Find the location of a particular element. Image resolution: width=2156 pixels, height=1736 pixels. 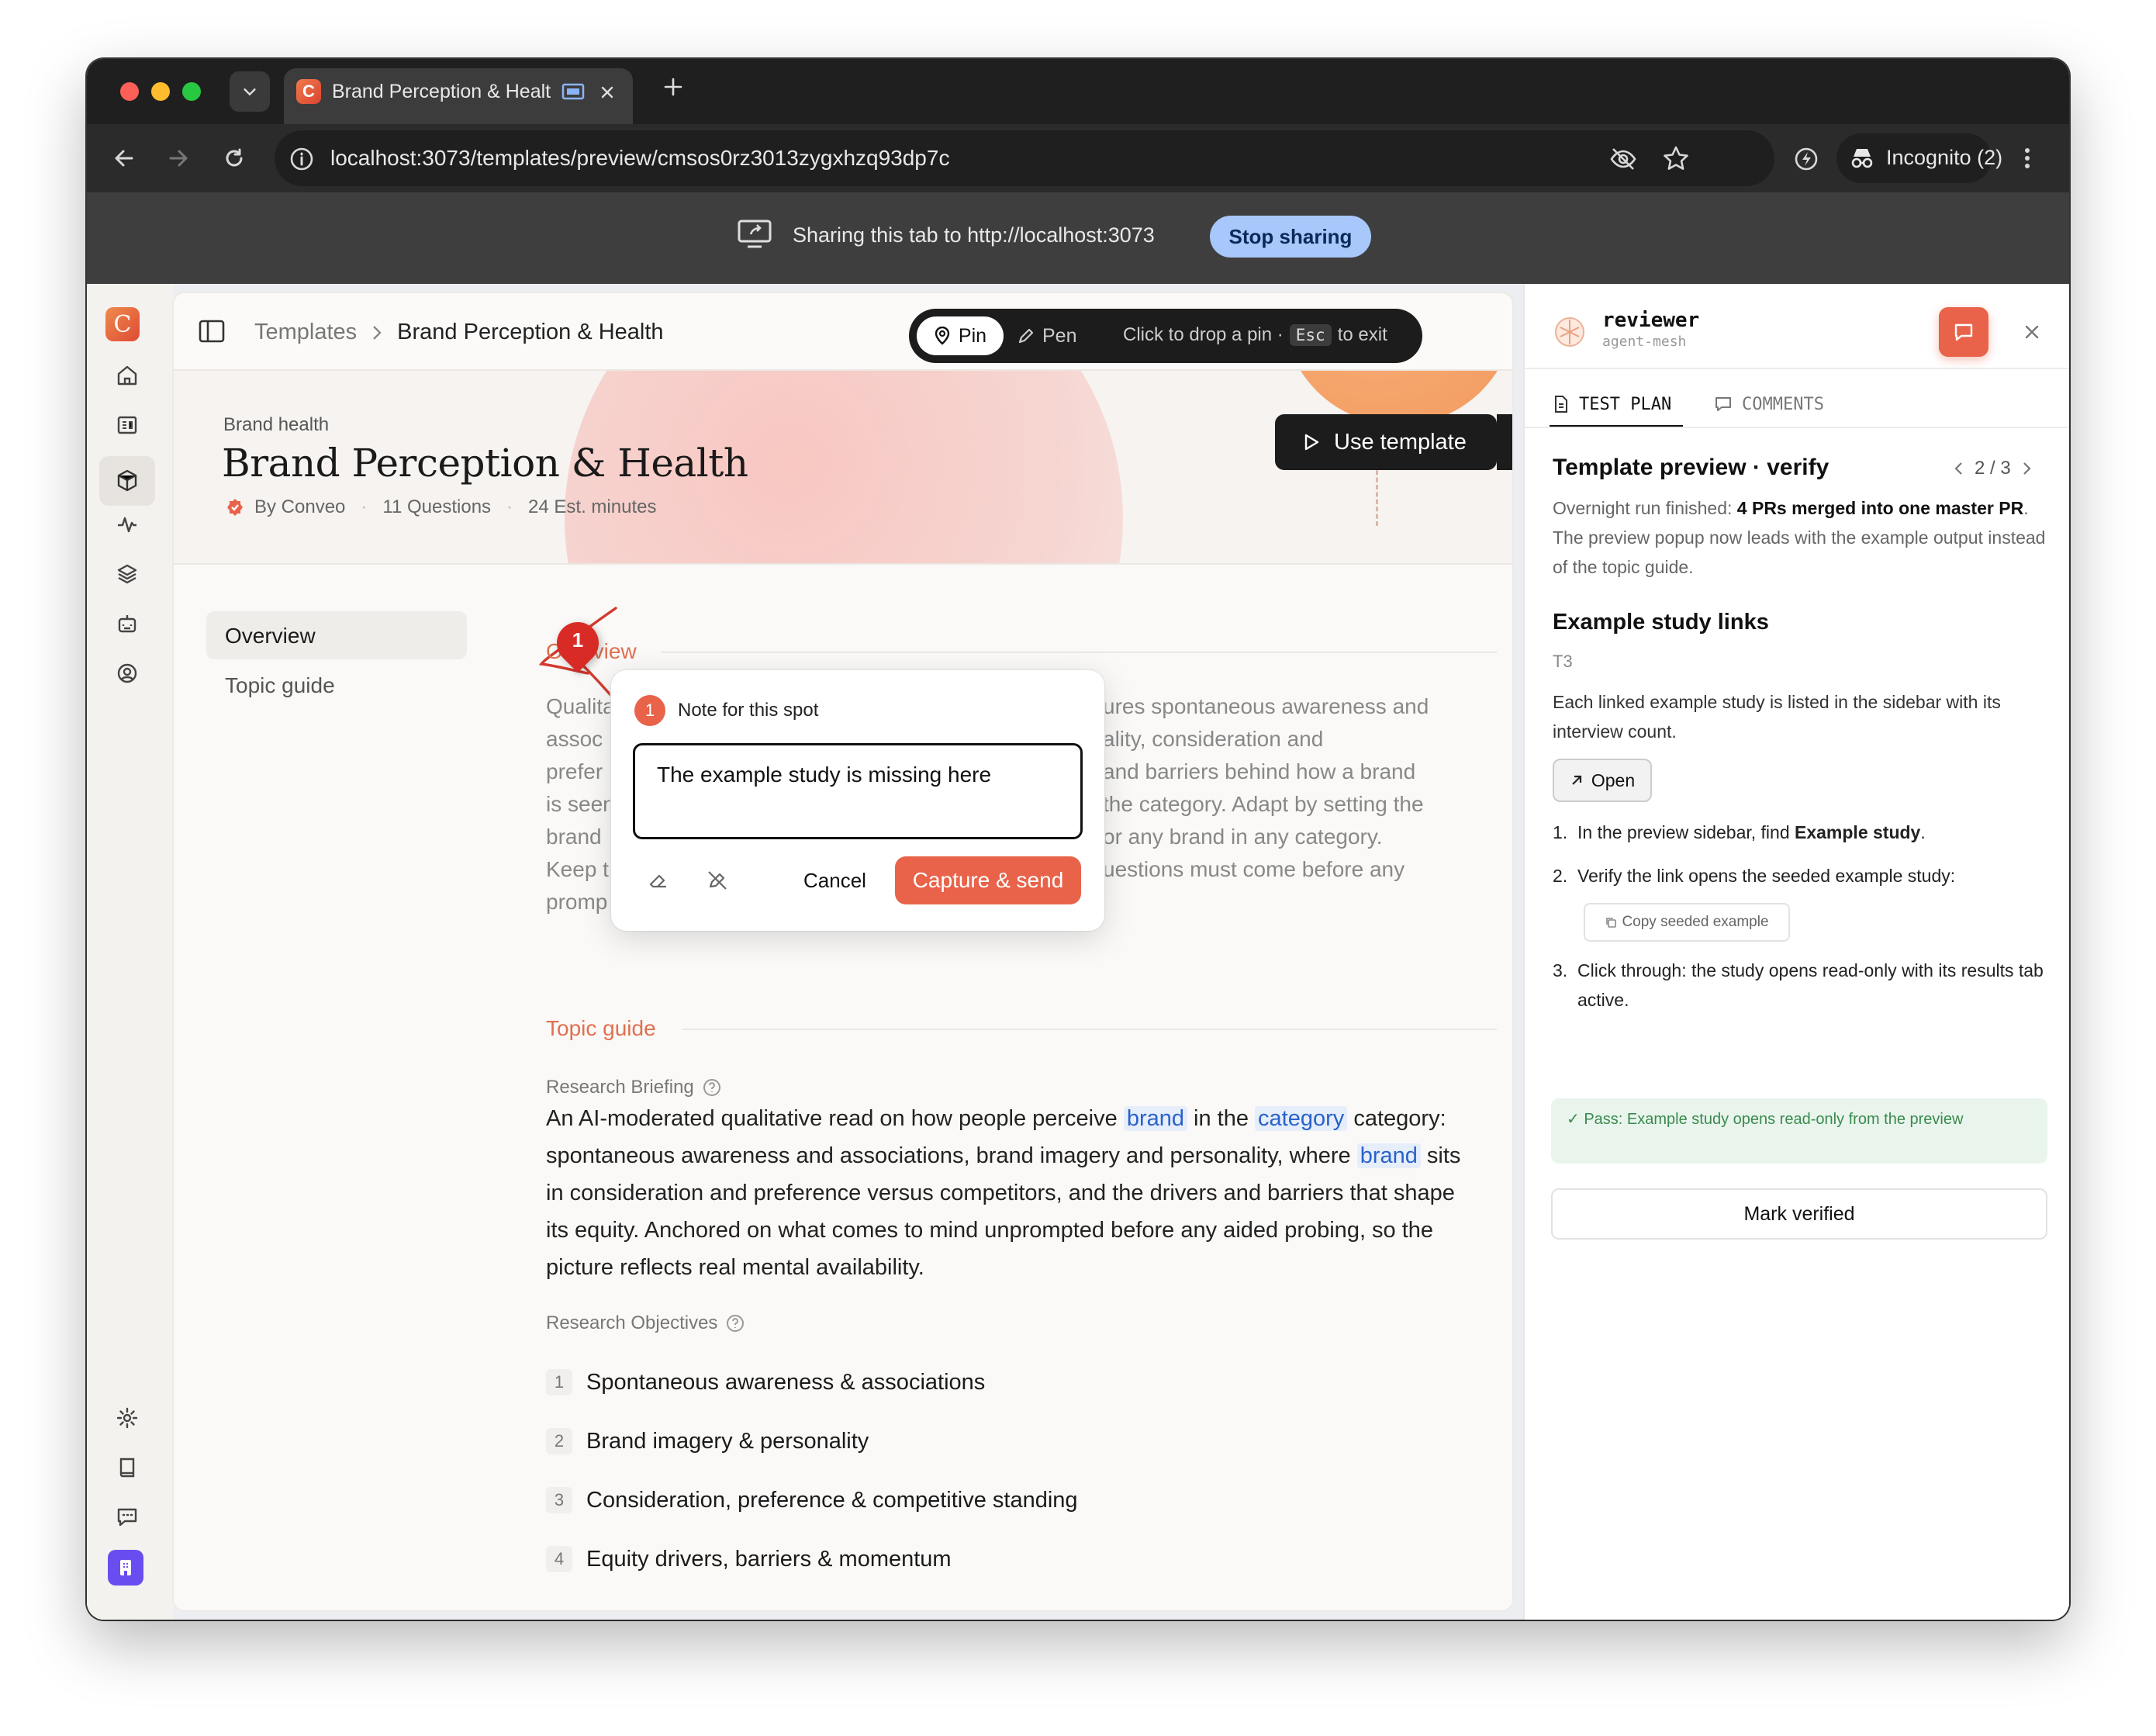

breadcrumb-parent-link: Templates is located at coordinates (305, 332).